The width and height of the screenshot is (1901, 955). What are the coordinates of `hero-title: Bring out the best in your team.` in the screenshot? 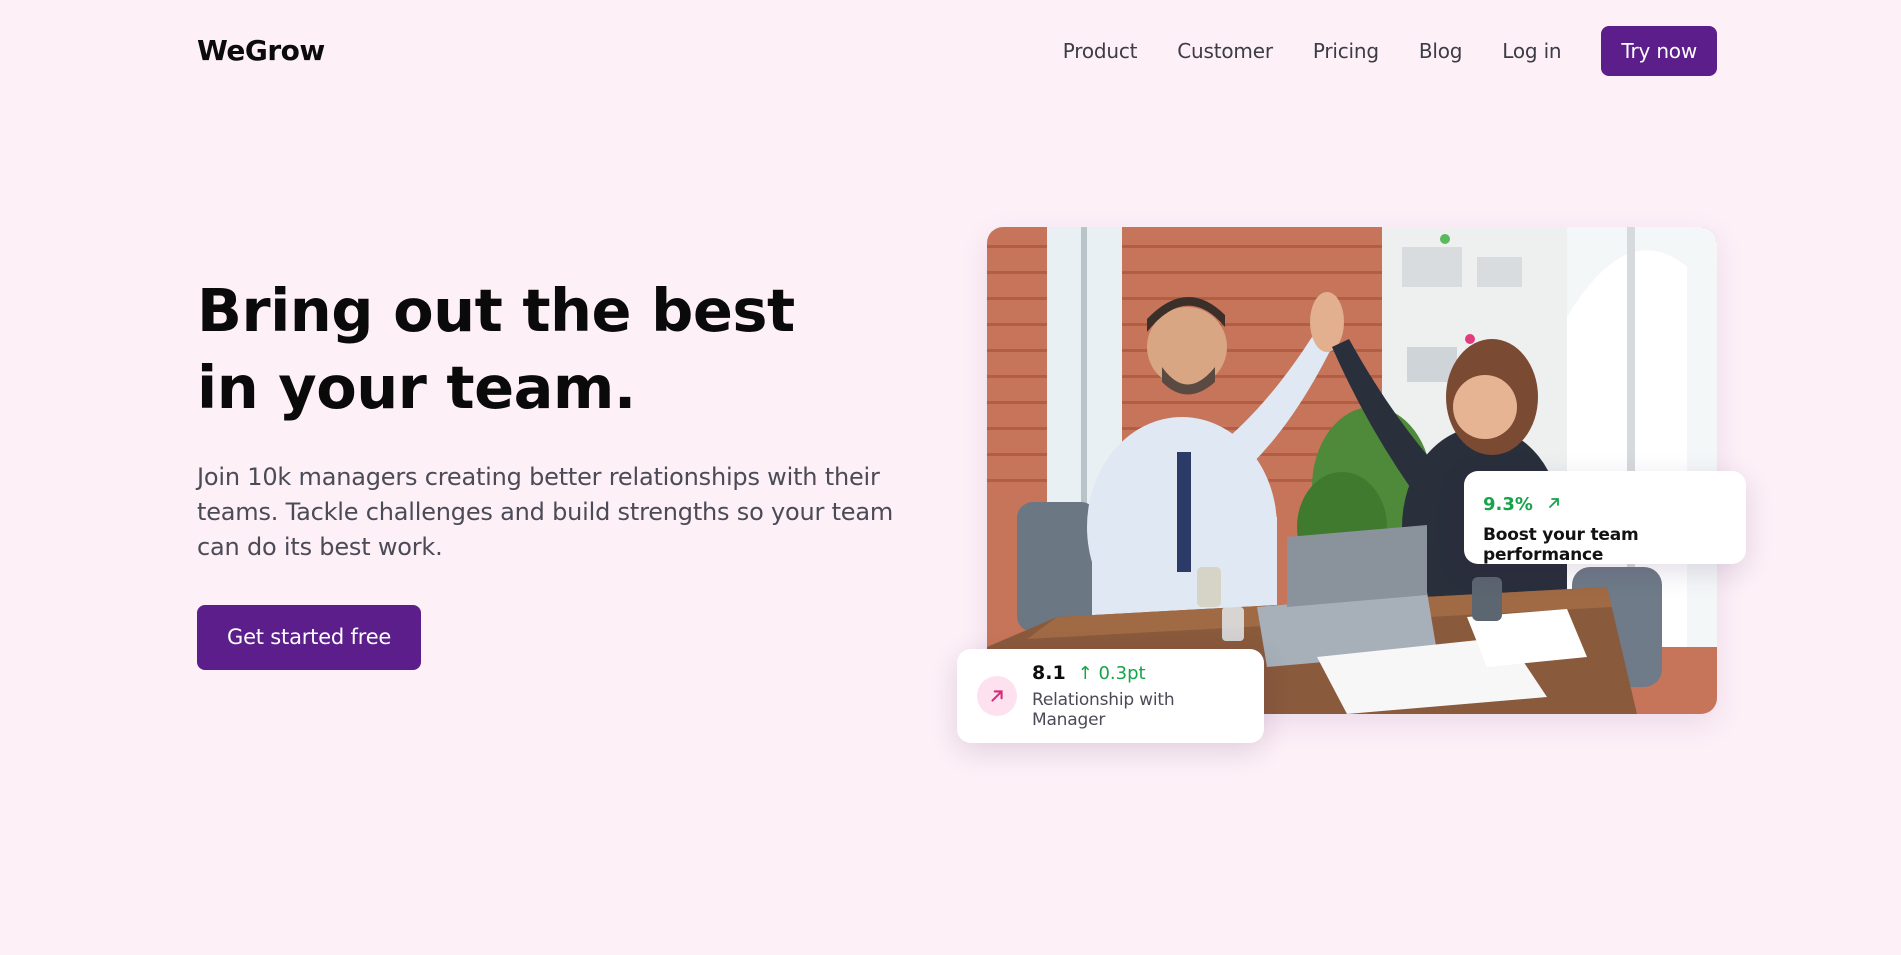 It's located at (496, 349).